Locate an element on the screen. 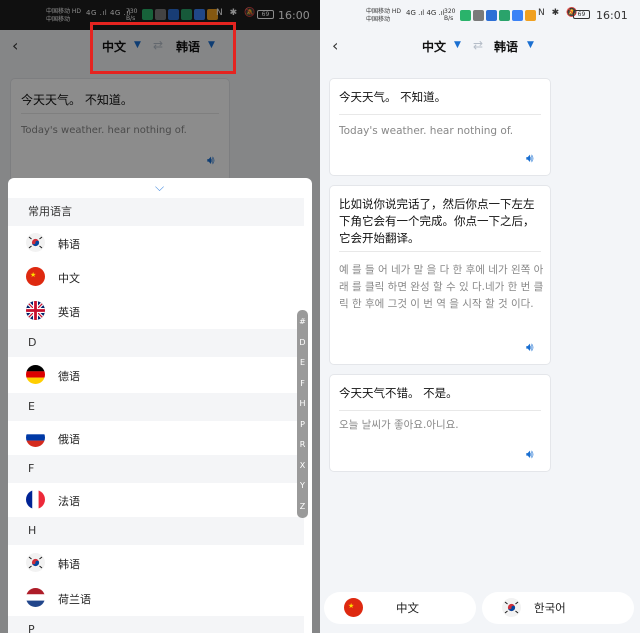  notification-icons is located at coordinates (498, 15).